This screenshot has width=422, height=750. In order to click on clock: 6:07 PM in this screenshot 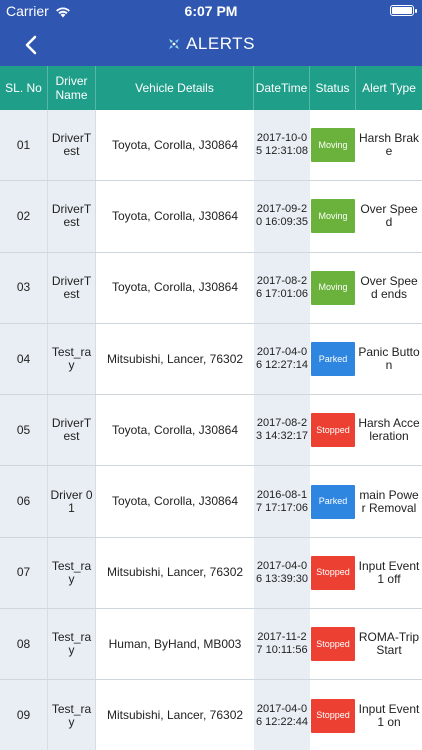, I will do `click(211, 11)`.